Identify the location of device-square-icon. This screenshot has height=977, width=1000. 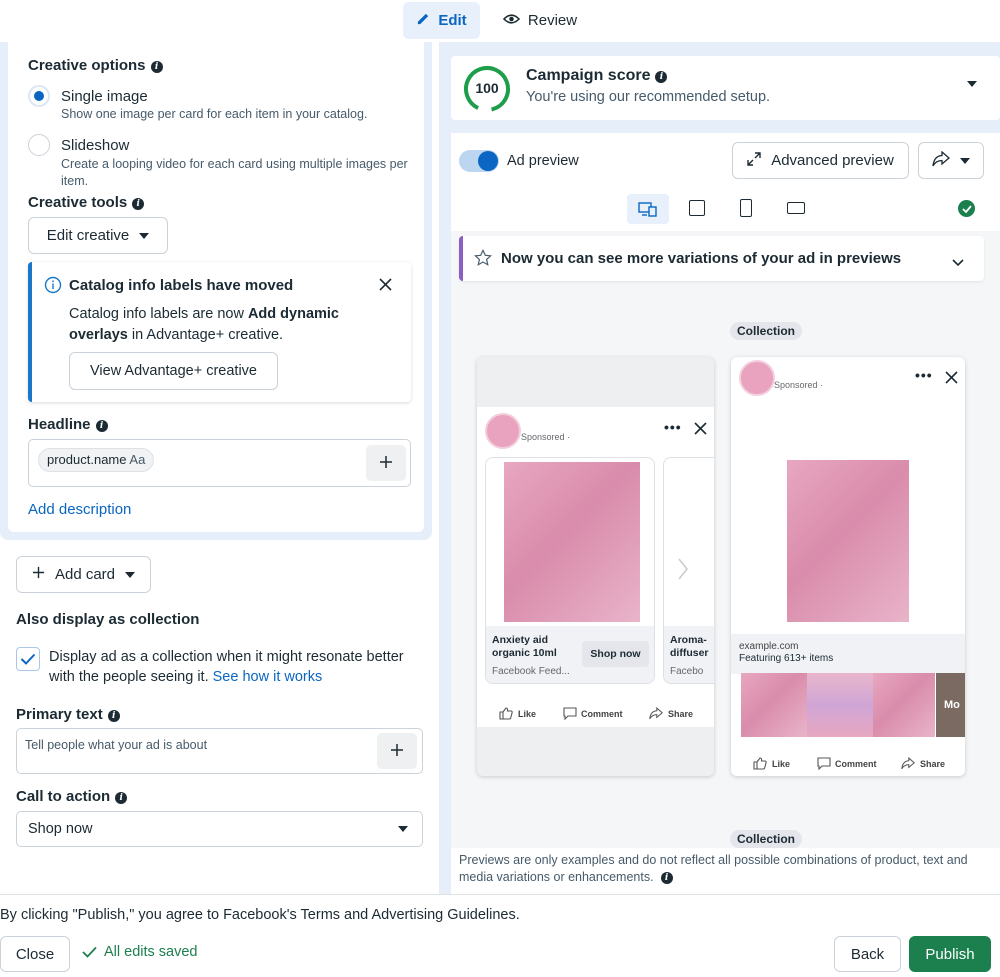
(697, 208).